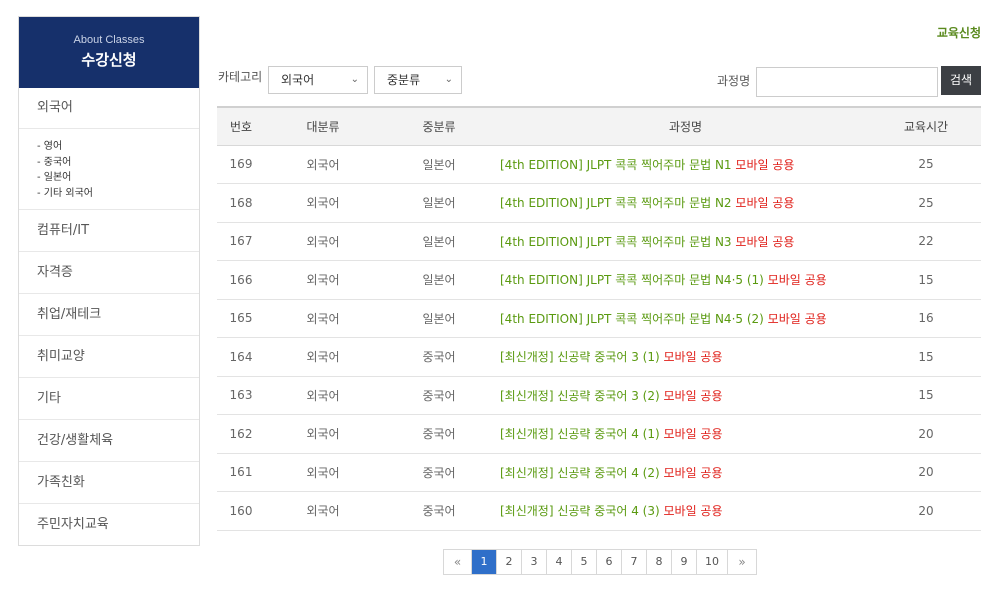  I want to click on table-row: 163 외국어 중국어 [최신개정] 신공략 중국어 3 (2) 모바일 공용 15, so click(599, 395).